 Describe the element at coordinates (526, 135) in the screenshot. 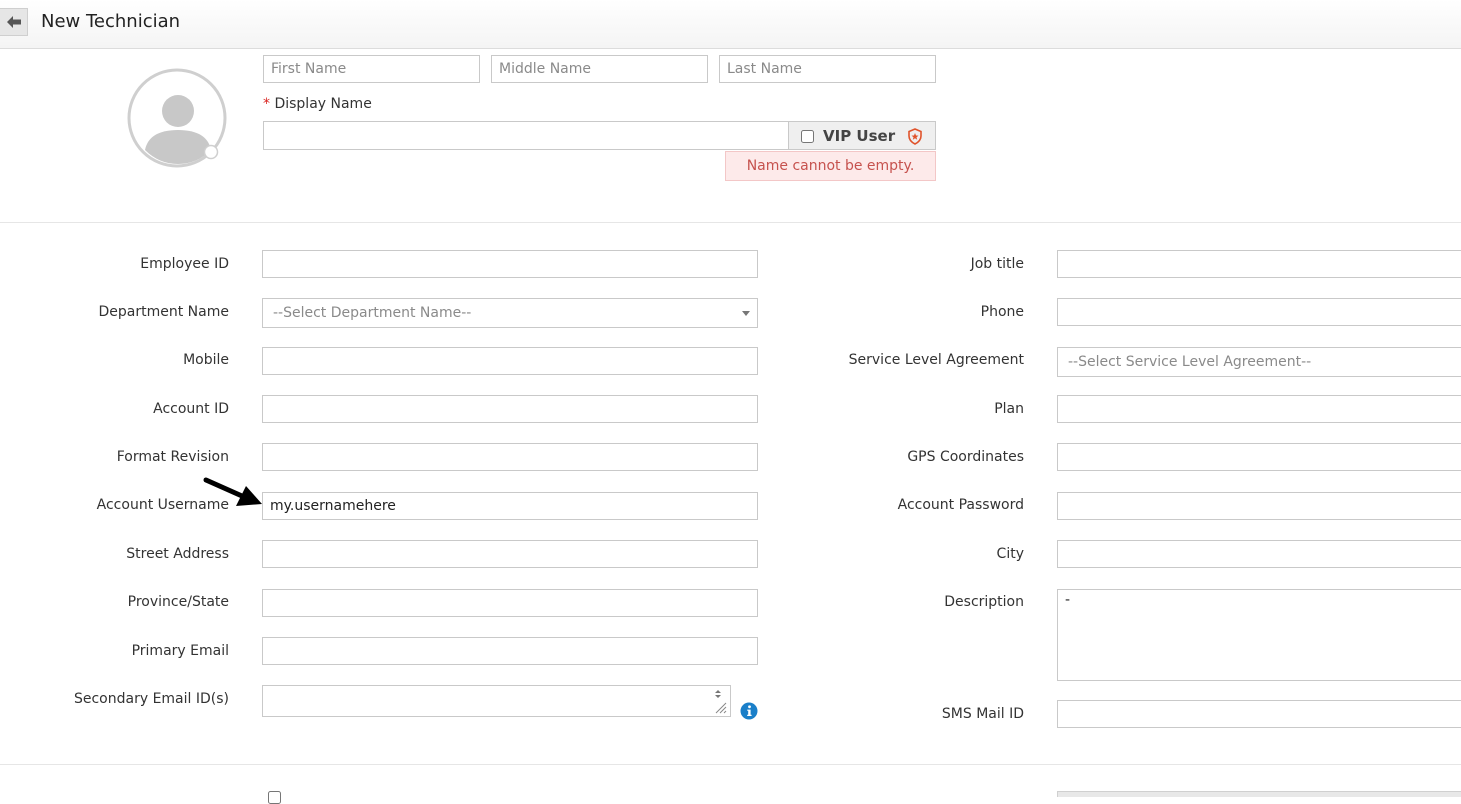

I see `display-name-input` at that location.